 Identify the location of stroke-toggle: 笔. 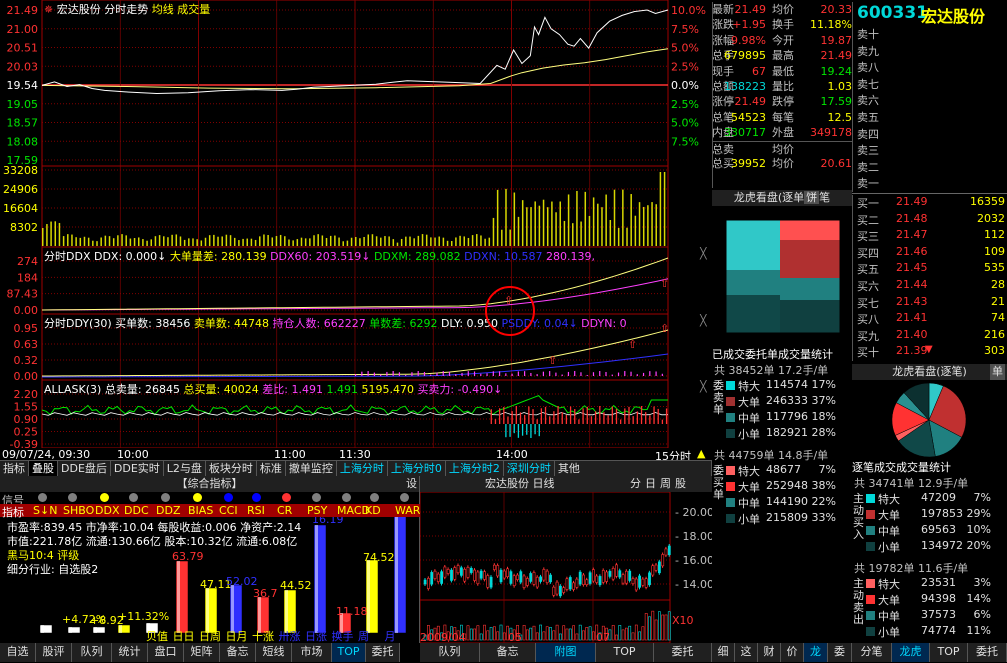
(824, 197).